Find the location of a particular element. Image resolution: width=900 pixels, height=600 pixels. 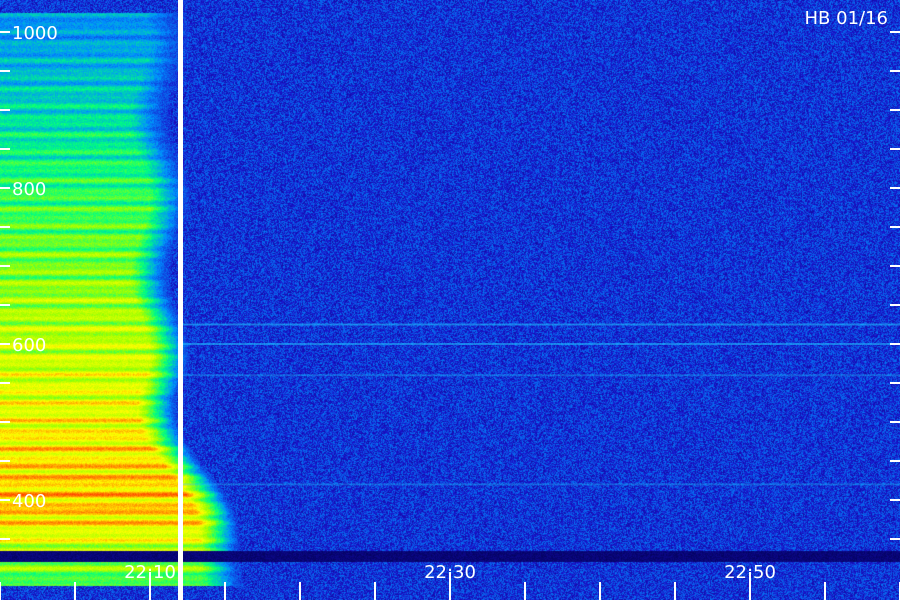

y-tick-label: 600 is located at coordinates (29, 345).